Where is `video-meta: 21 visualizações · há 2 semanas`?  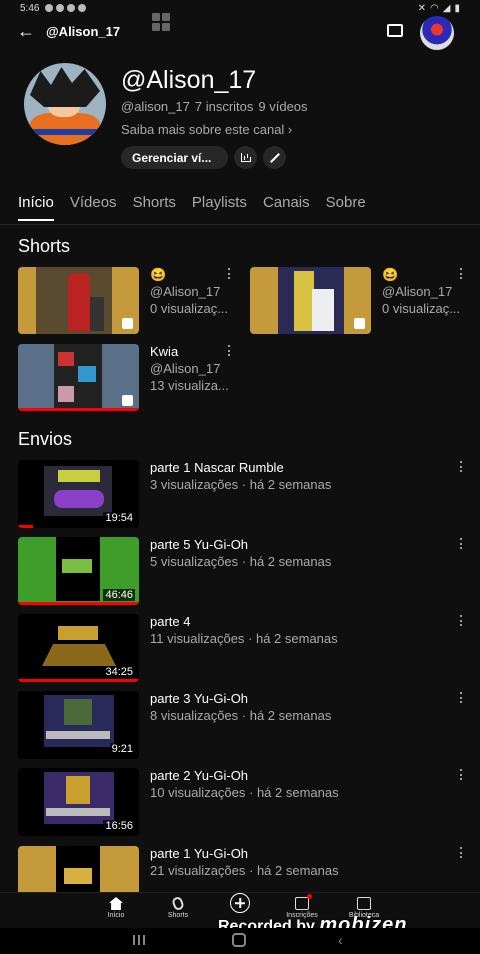
video-meta: 21 visualizações · há 2 semanas is located at coordinates (244, 870).